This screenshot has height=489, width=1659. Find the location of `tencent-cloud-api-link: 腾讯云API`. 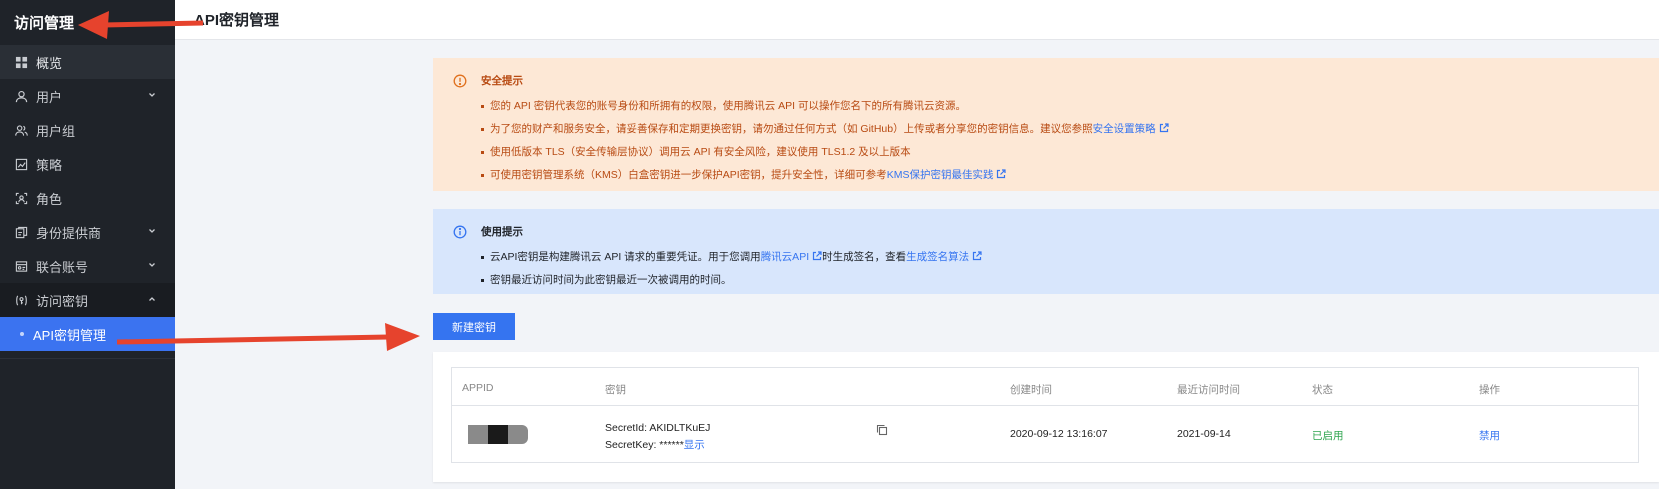

tencent-cloud-api-link: 腾讯云API is located at coordinates (785, 257).